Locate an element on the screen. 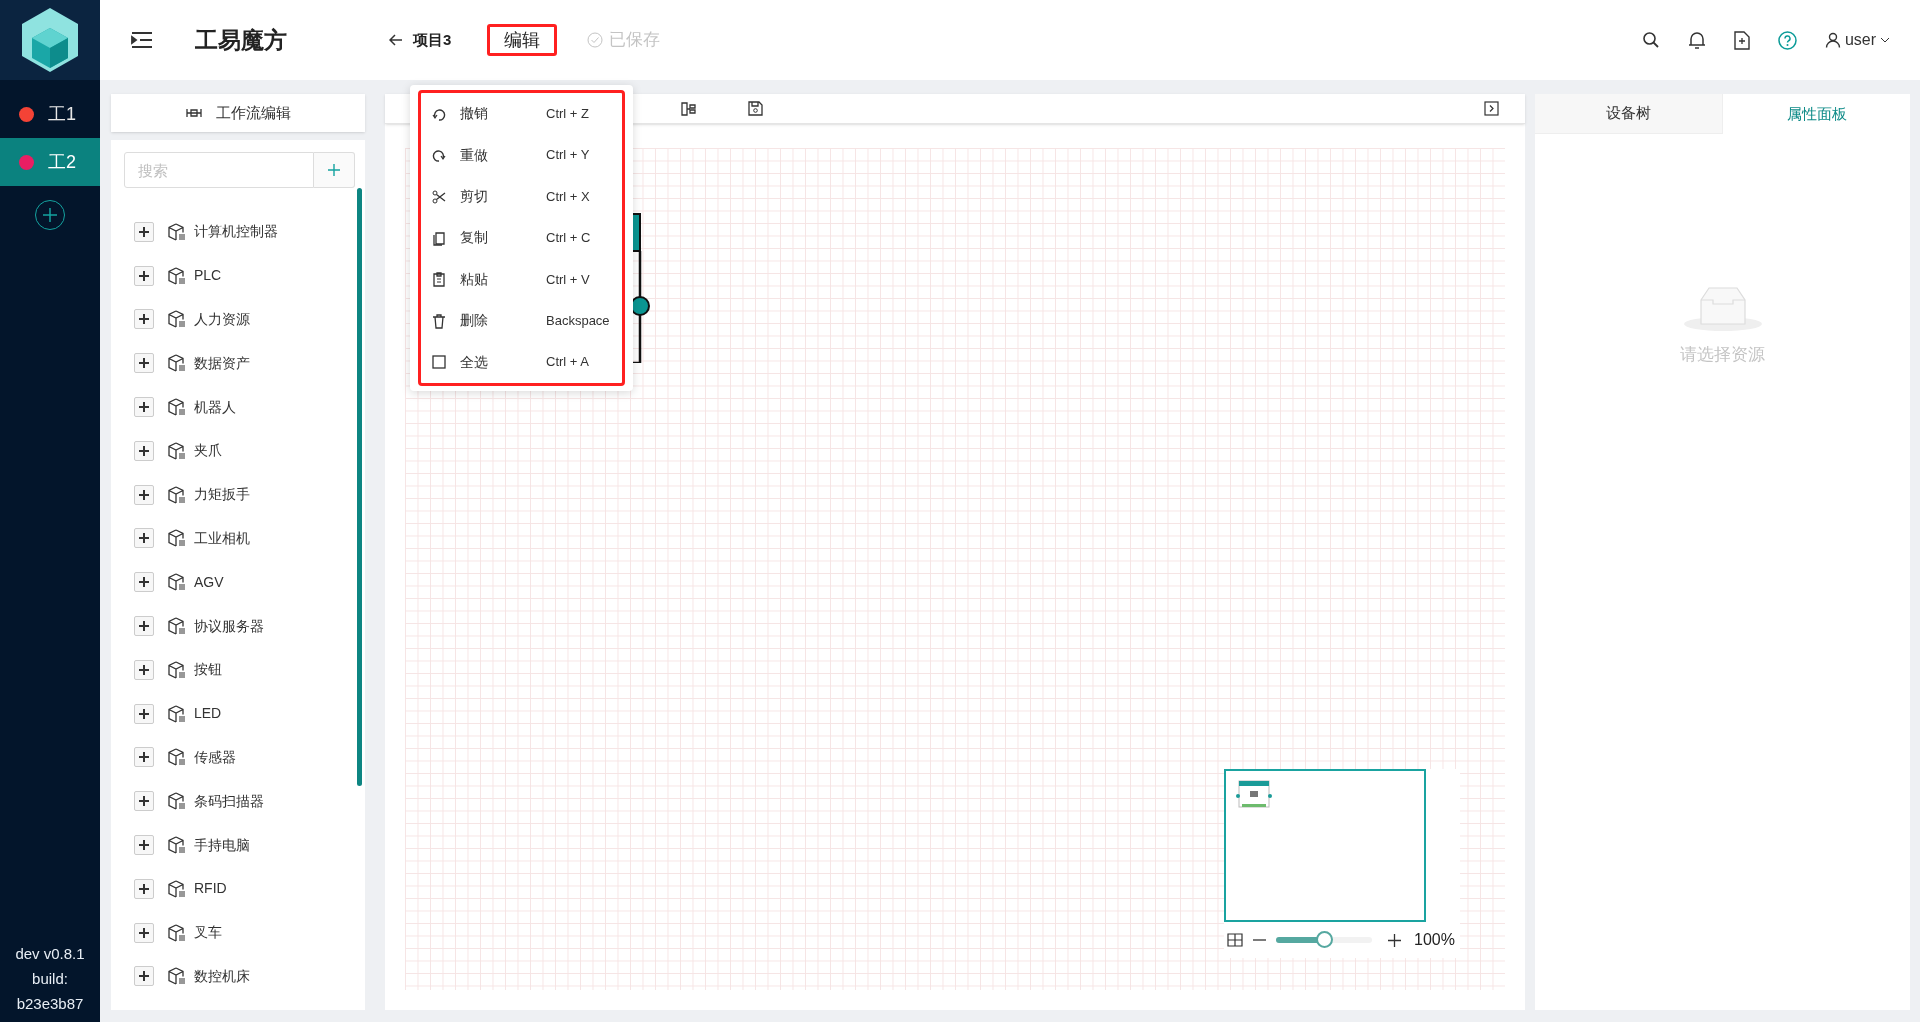 The image size is (1920, 1022). tree-item: 条码扫描器 is located at coordinates (229, 801).